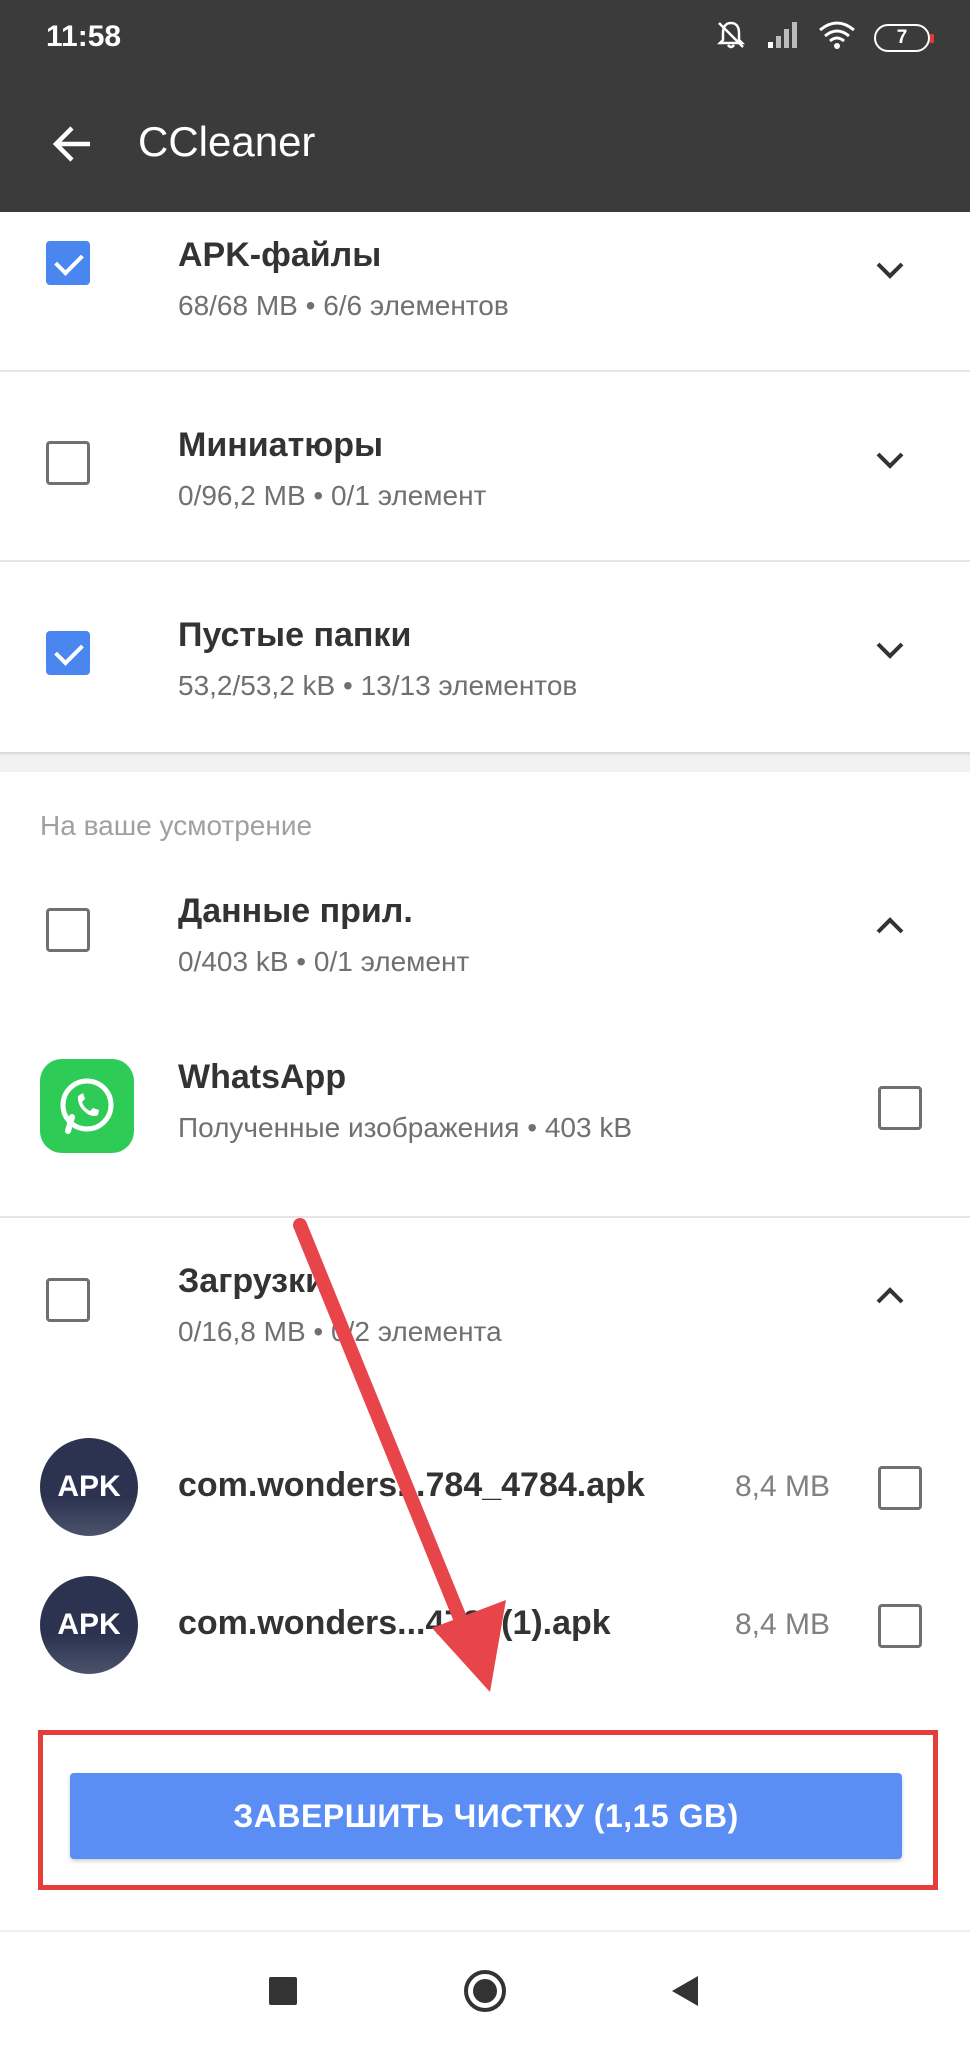  I want to click on section-label: На ваше усмотрение, so click(176, 825).